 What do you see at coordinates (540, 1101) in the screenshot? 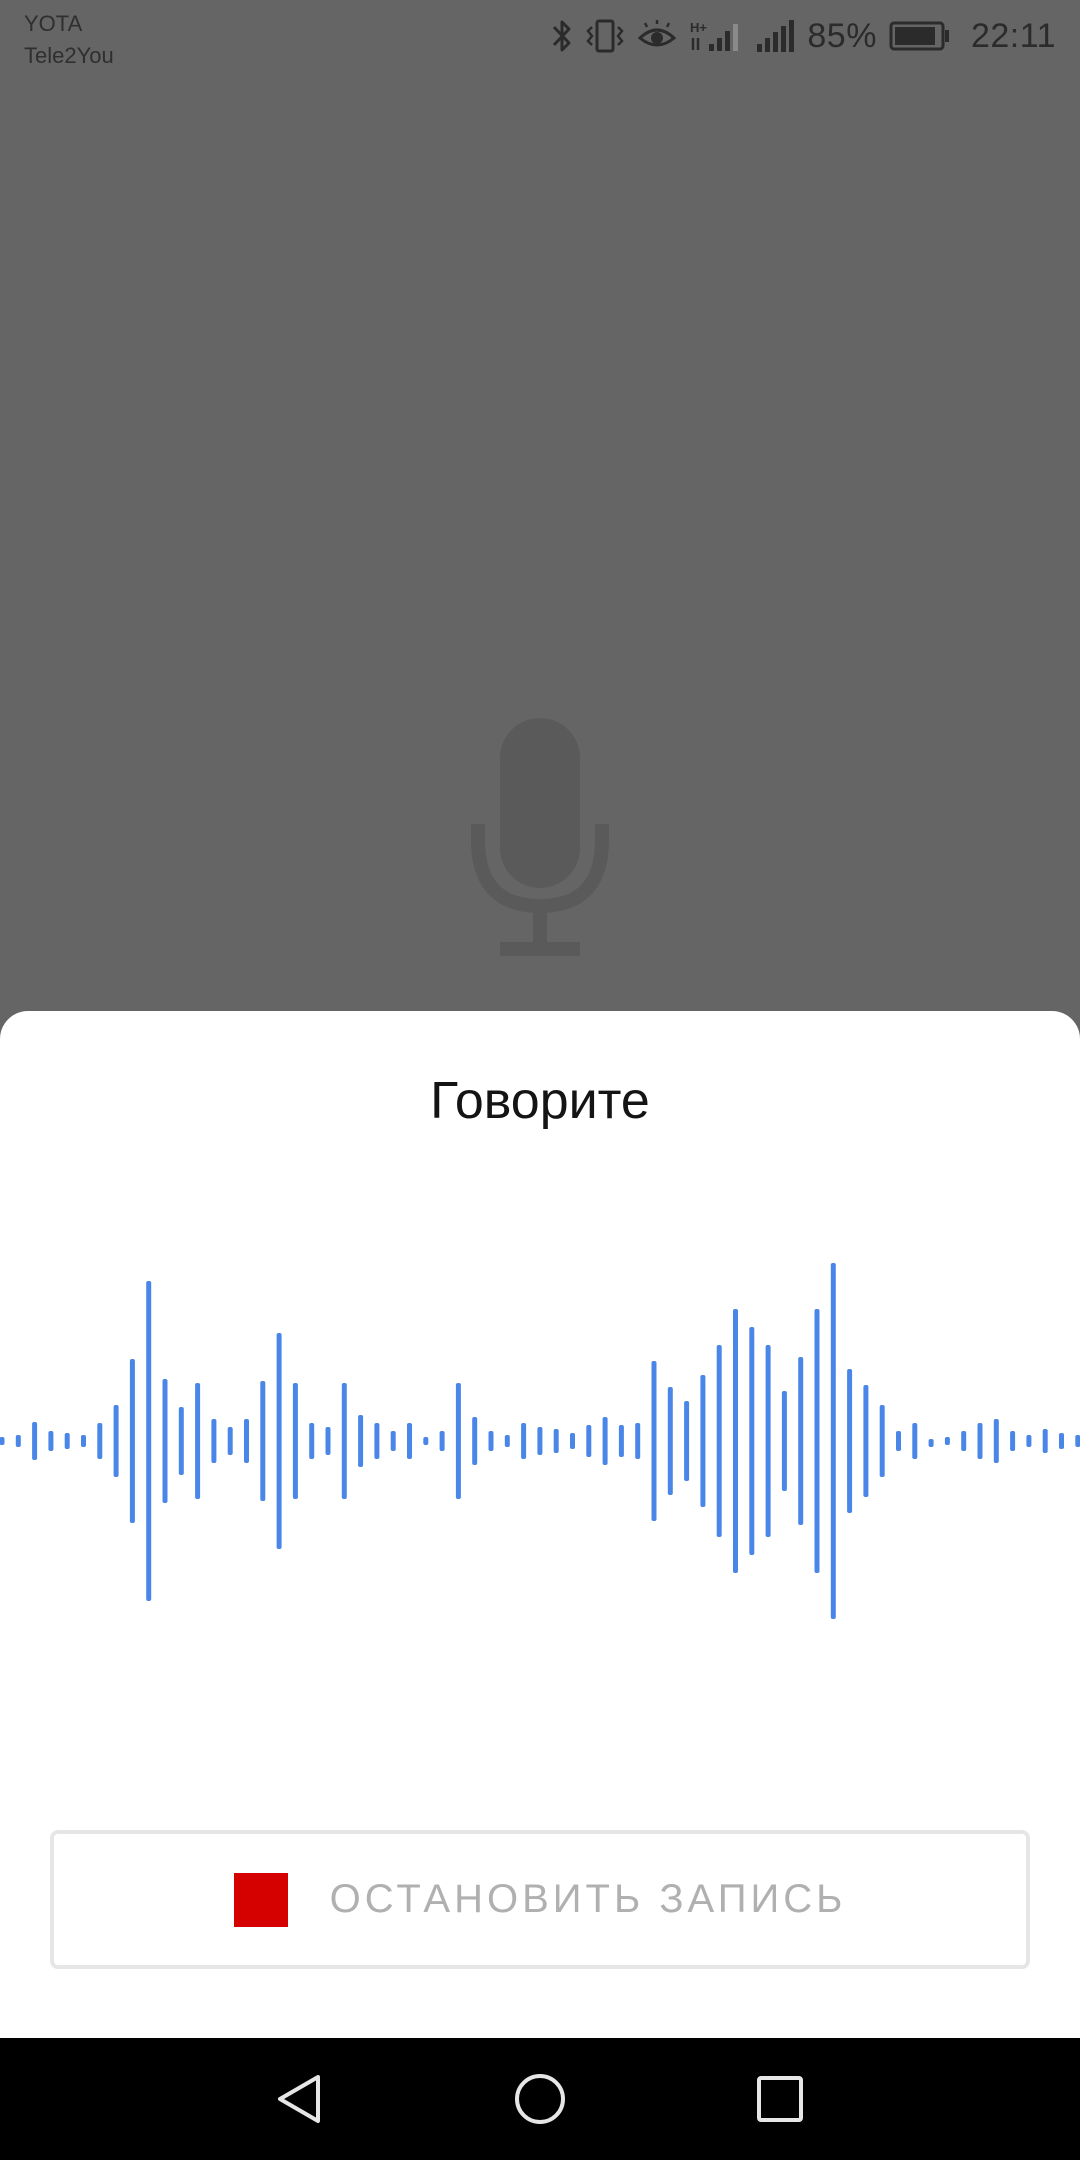
I see `speak-prompt-title: Говорите` at bounding box center [540, 1101].